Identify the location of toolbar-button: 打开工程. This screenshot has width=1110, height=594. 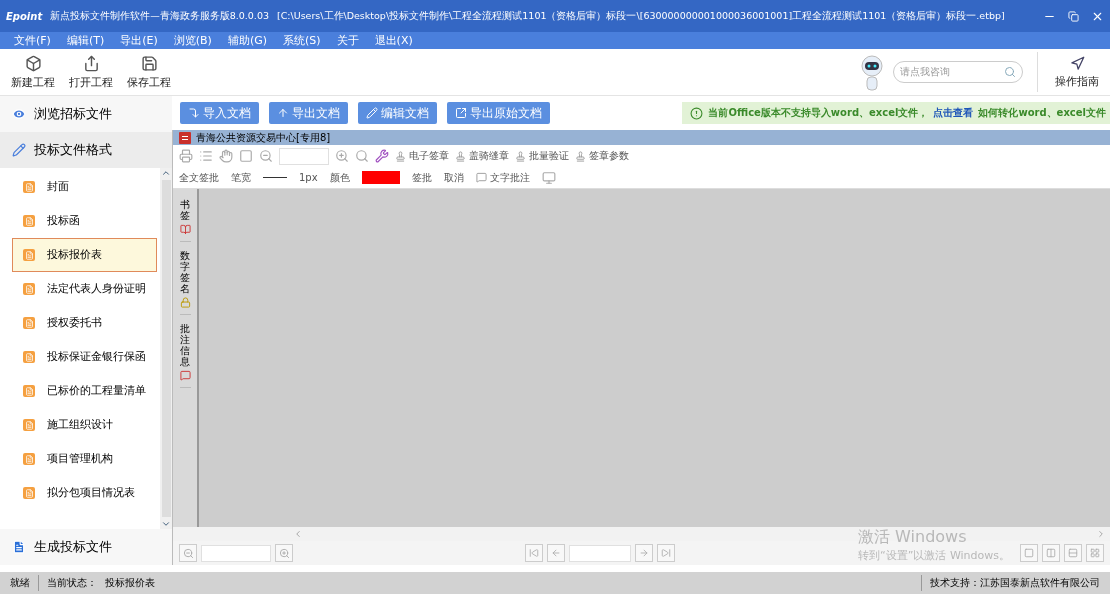
(91, 72).